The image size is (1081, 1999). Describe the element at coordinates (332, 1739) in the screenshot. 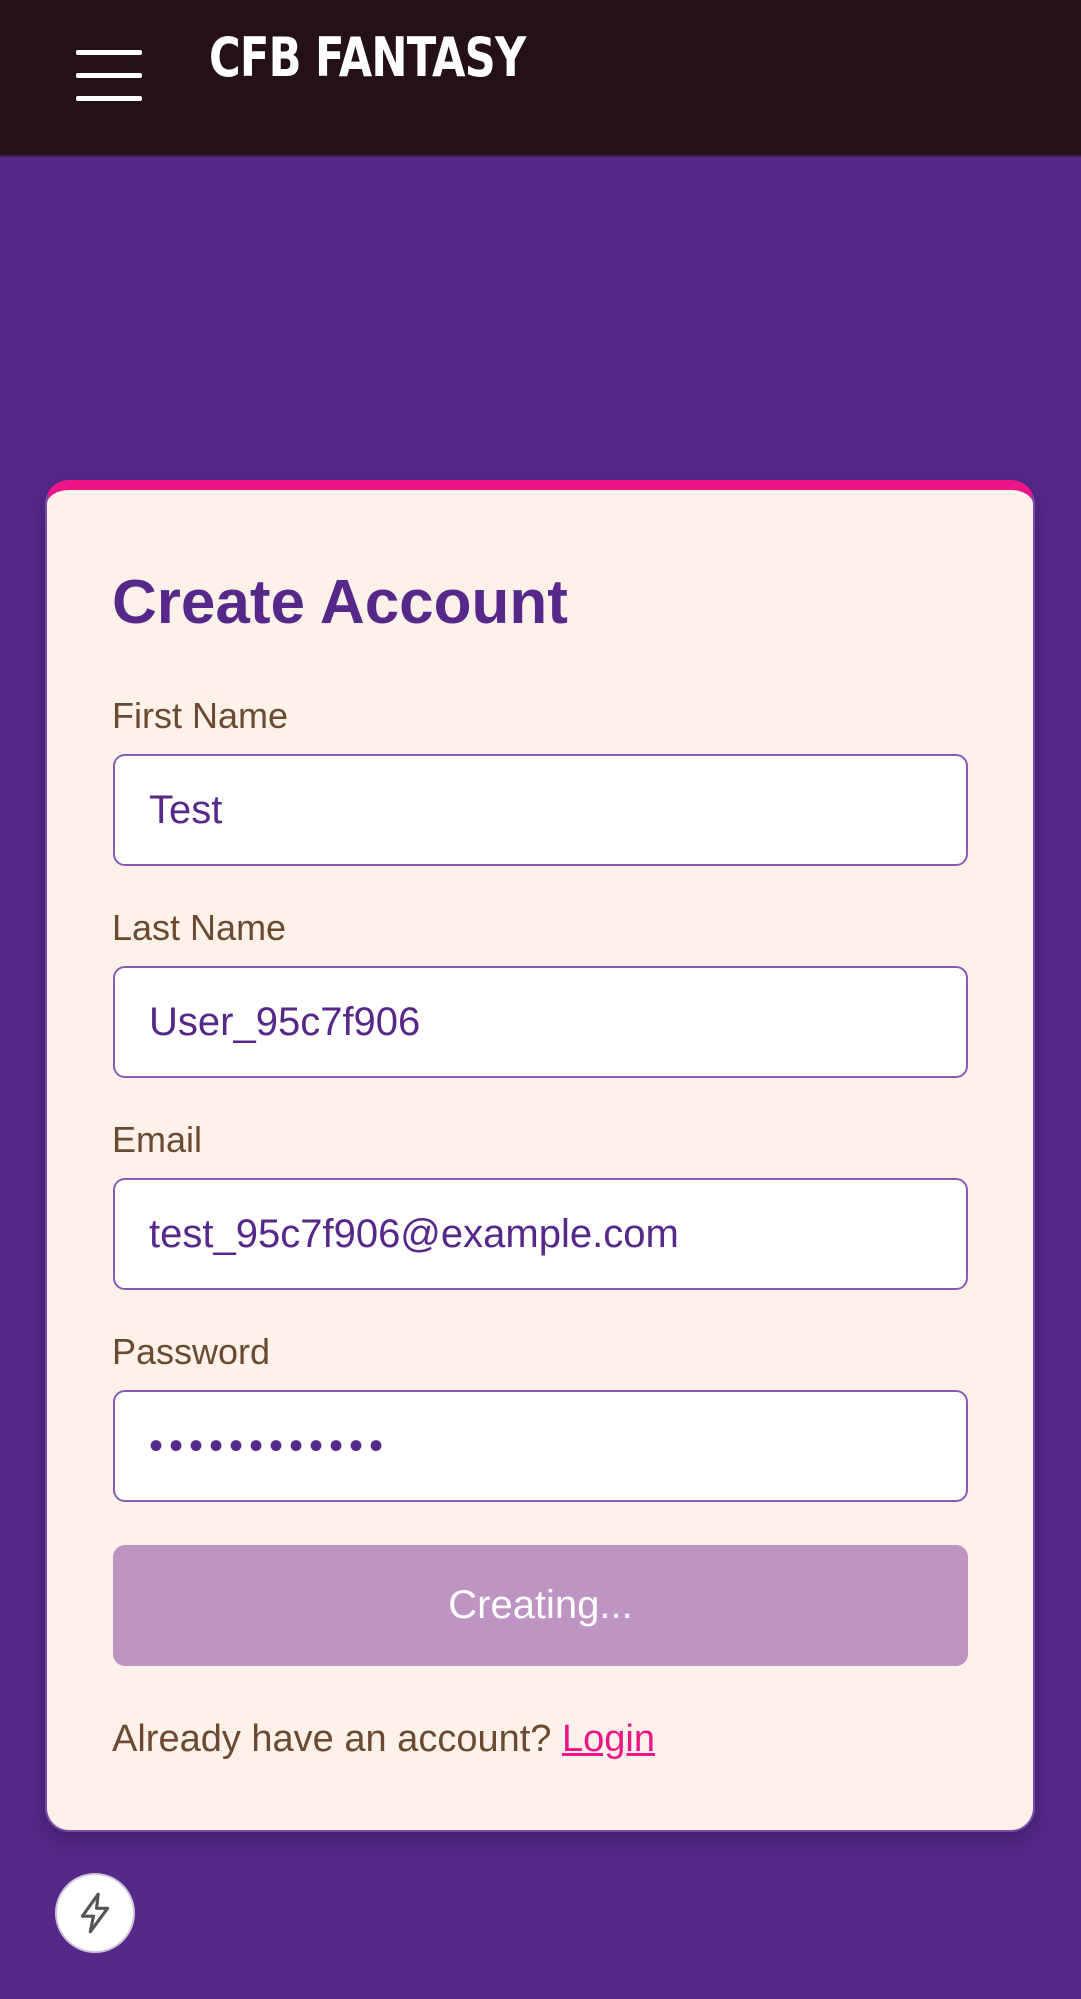

I see `login-prompt-text: Already have an account?` at that location.